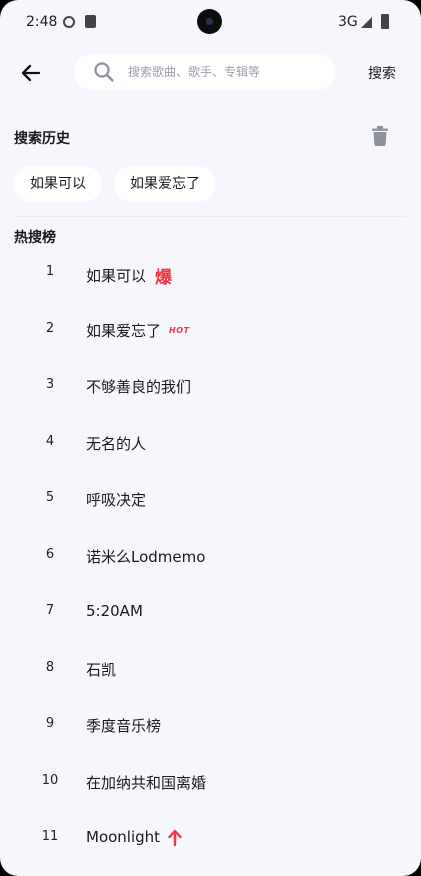 This screenshot has height=876, width=421. What do you see at coordinates (50, 554) in the screenshot?
I see `rank-number: 6` at bounding box center [50, 554].